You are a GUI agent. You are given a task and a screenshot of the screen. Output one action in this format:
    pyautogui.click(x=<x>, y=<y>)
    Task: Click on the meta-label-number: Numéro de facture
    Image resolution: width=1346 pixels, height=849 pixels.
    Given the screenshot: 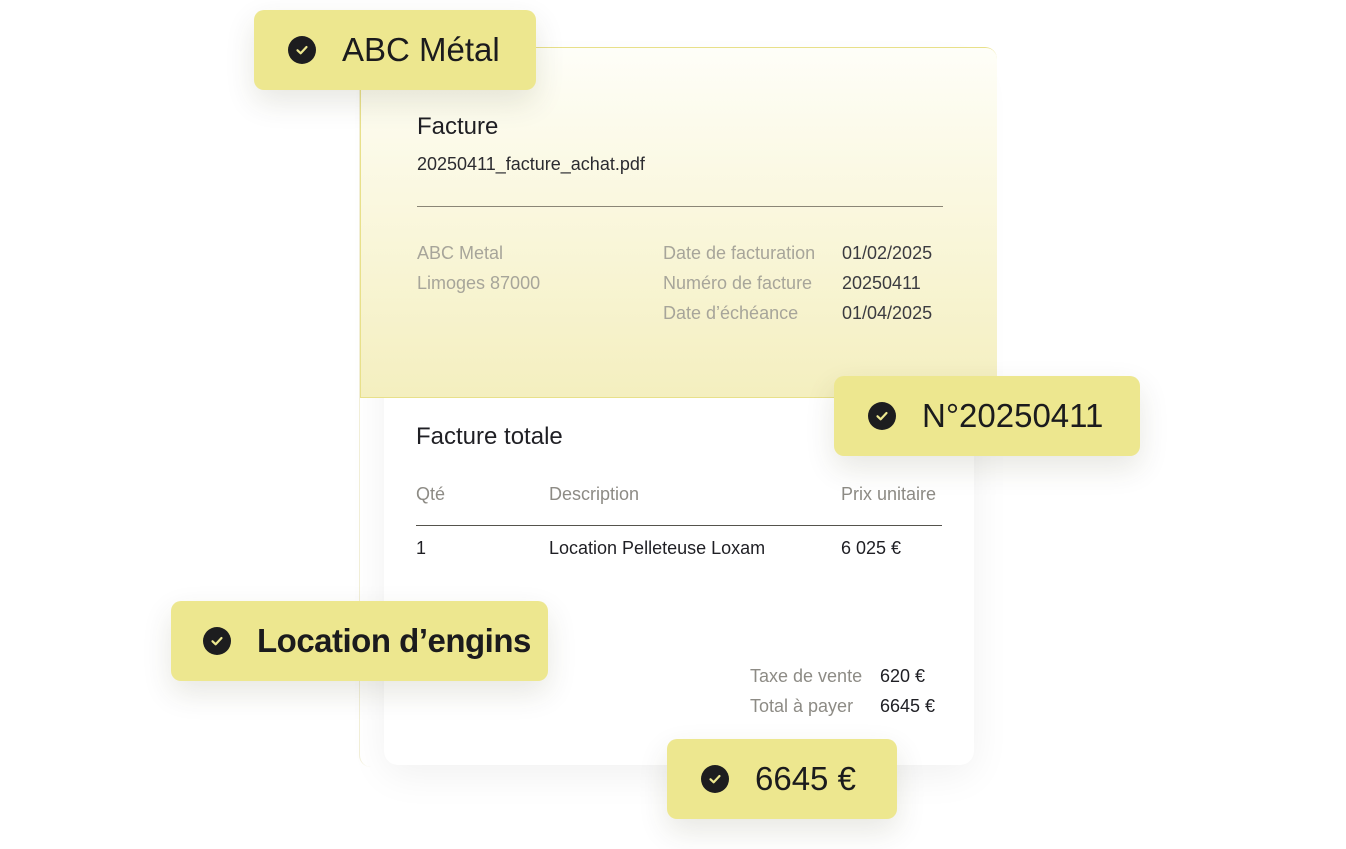 What is the action you would take?
    pyautogui.click(x=738, y=283)
    